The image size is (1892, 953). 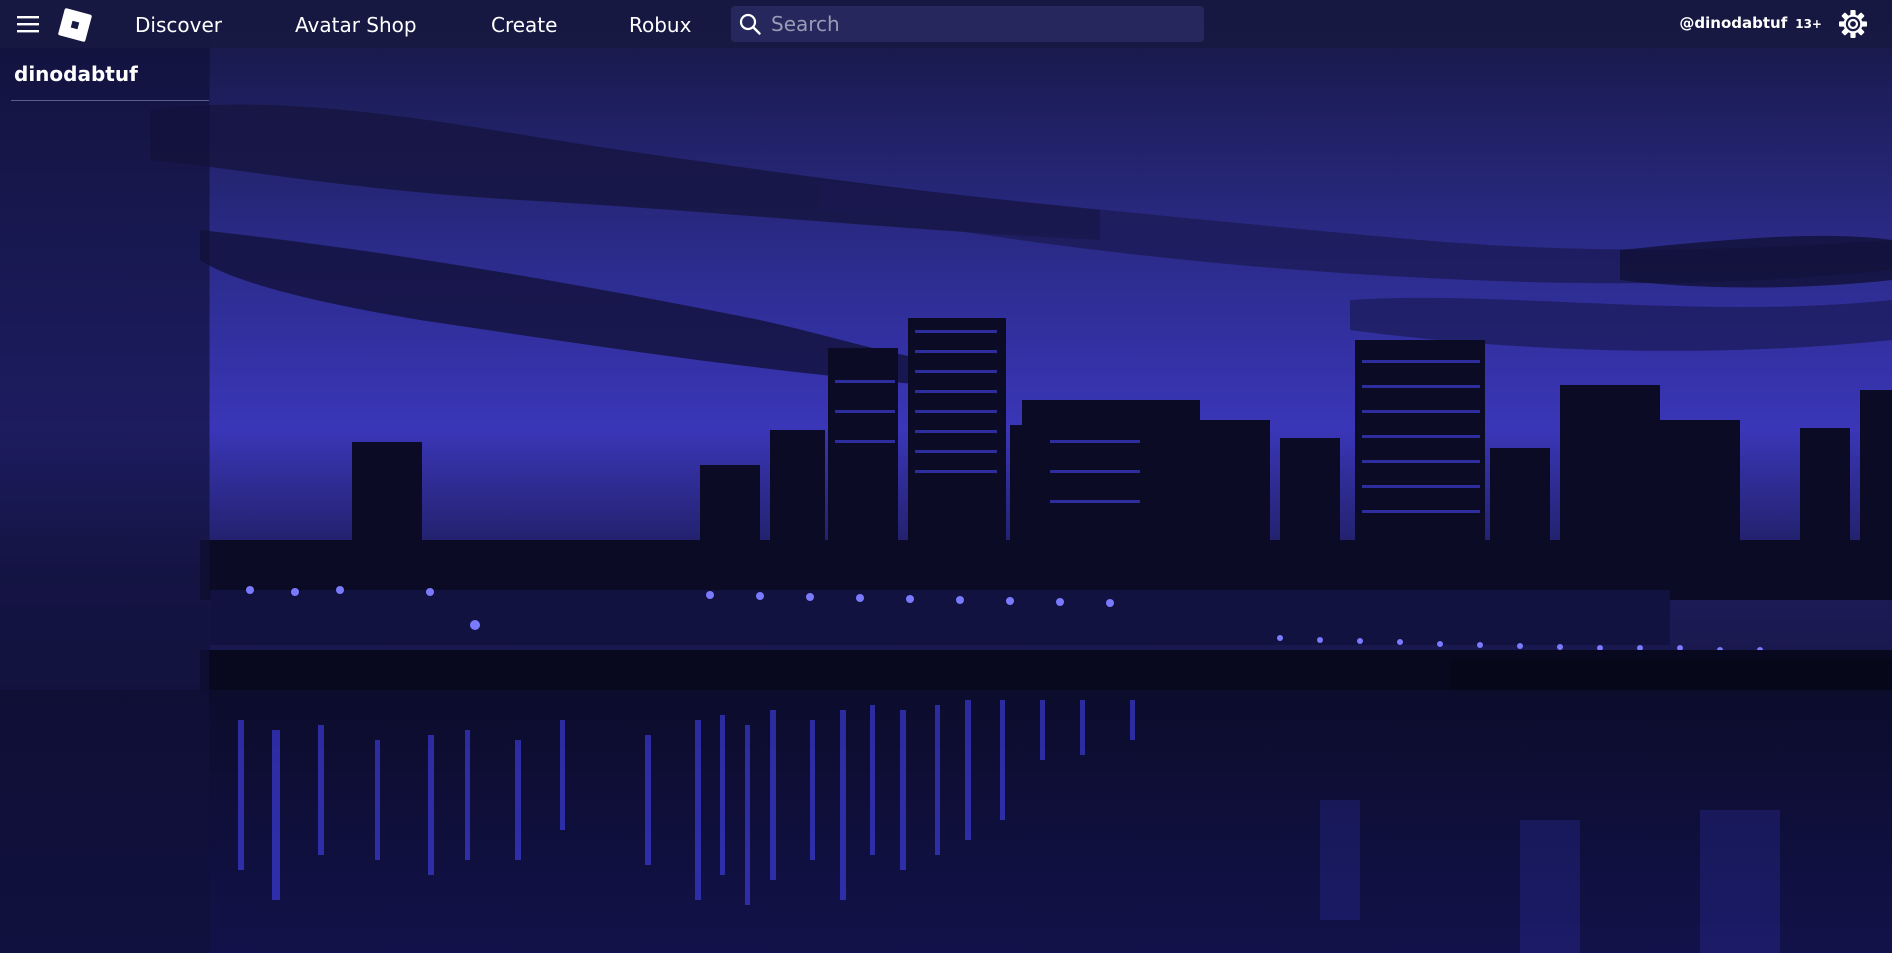 I want to click on nav-link-create: Create, so click(x=524, y=25).